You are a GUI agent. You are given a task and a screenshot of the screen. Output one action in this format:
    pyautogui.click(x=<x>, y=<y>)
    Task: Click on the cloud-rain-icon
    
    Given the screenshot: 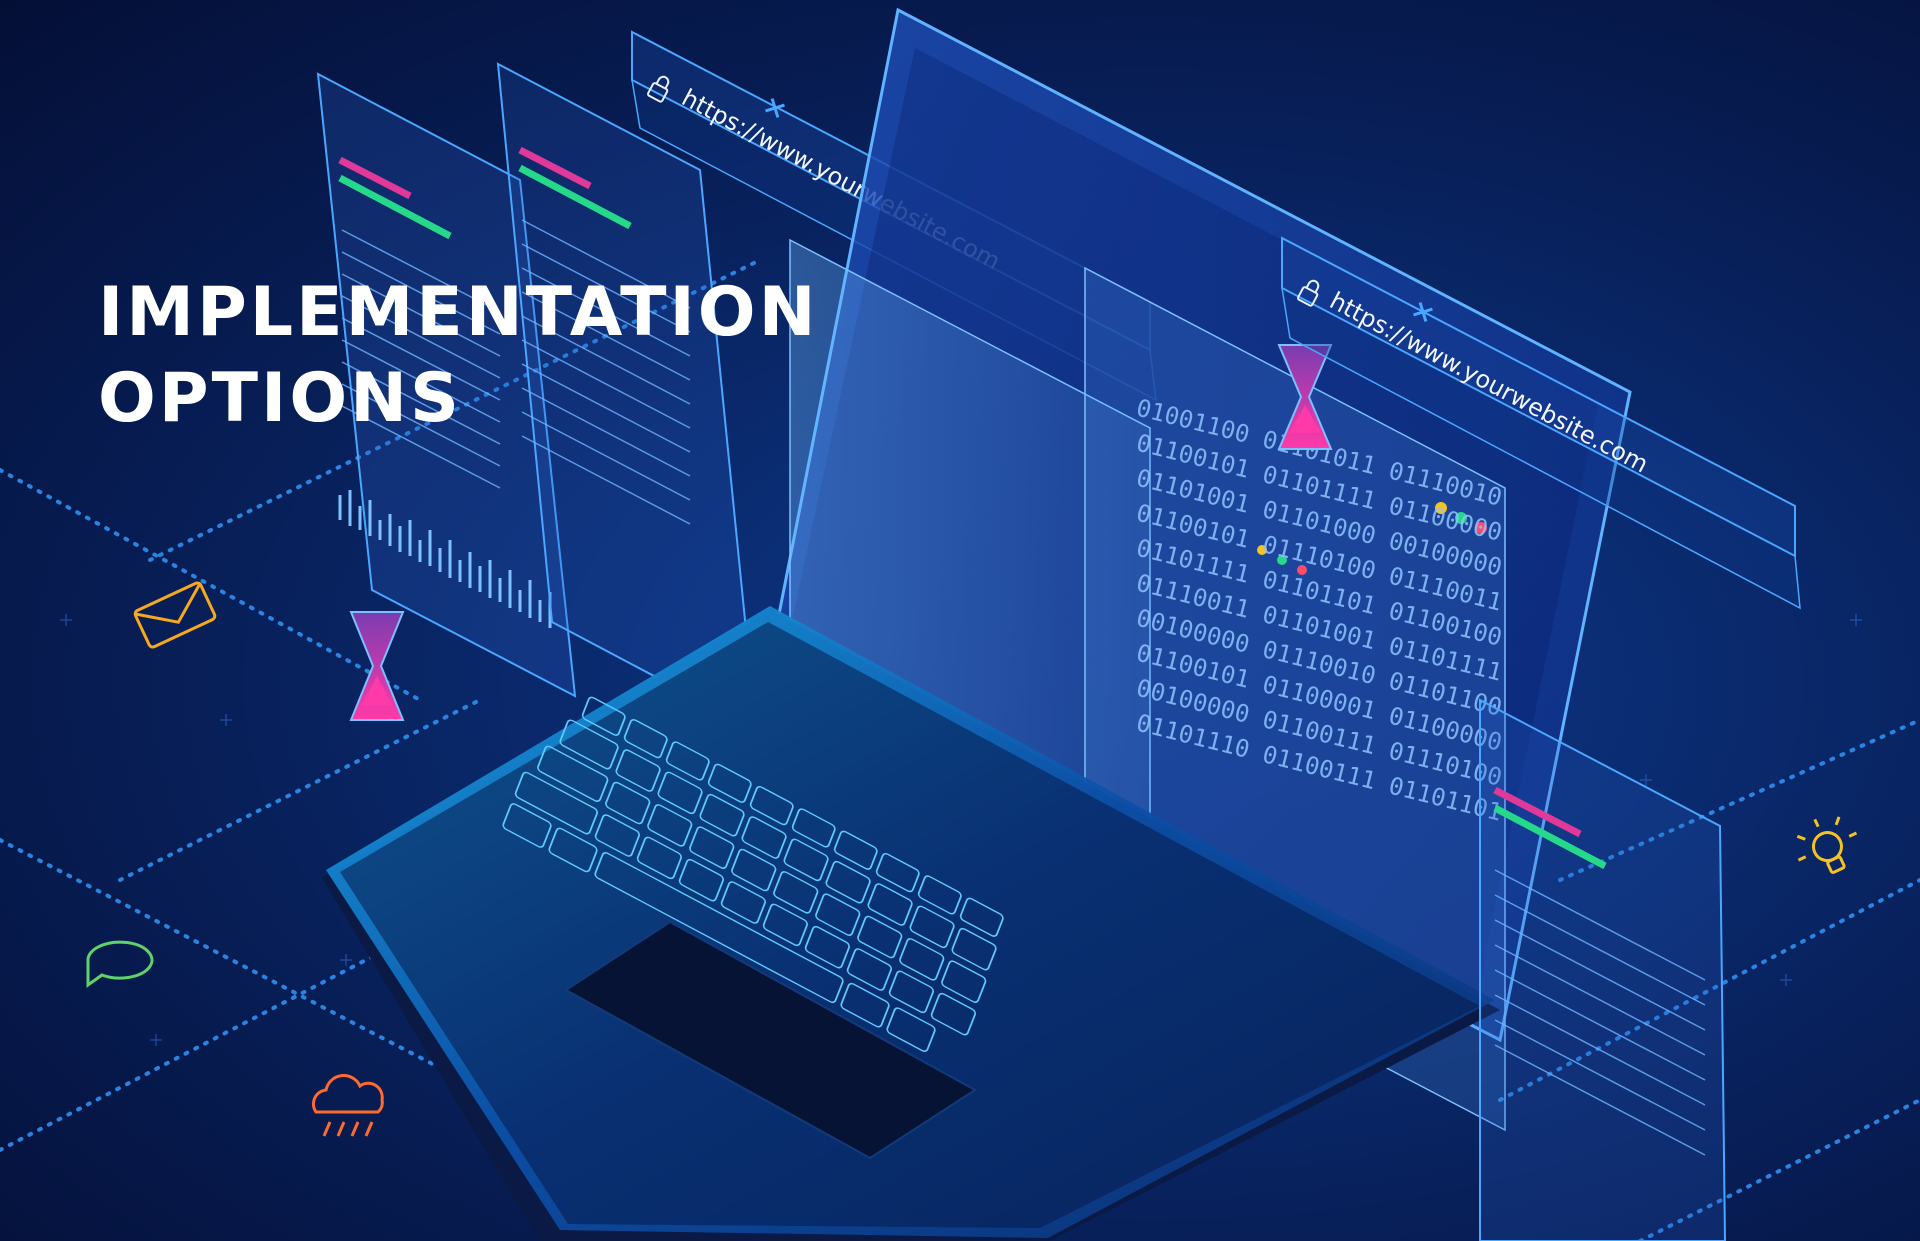 What is the action you would take?
    pyautogui.click(x=347, y=1105)
    